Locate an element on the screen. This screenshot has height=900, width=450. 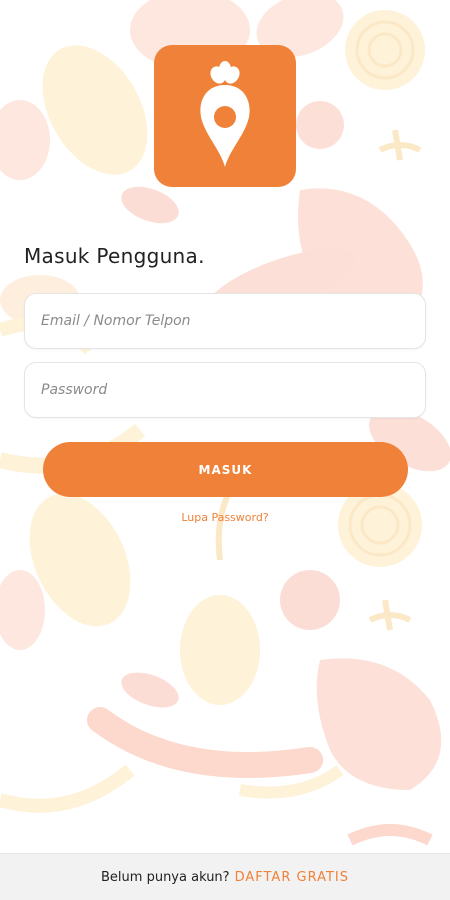
forgot-password-link: Lupa Password? is located at coordinates (225, 517).